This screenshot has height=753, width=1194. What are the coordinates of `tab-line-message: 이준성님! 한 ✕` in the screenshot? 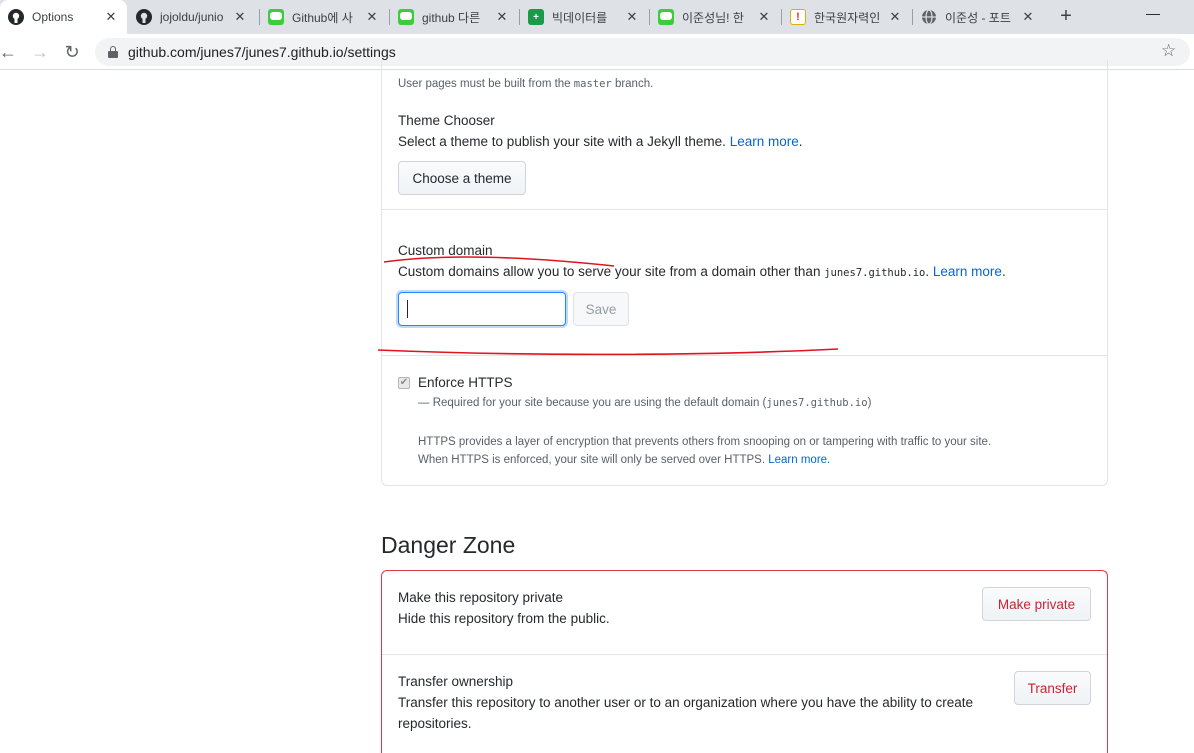 It's located at (715, 17).